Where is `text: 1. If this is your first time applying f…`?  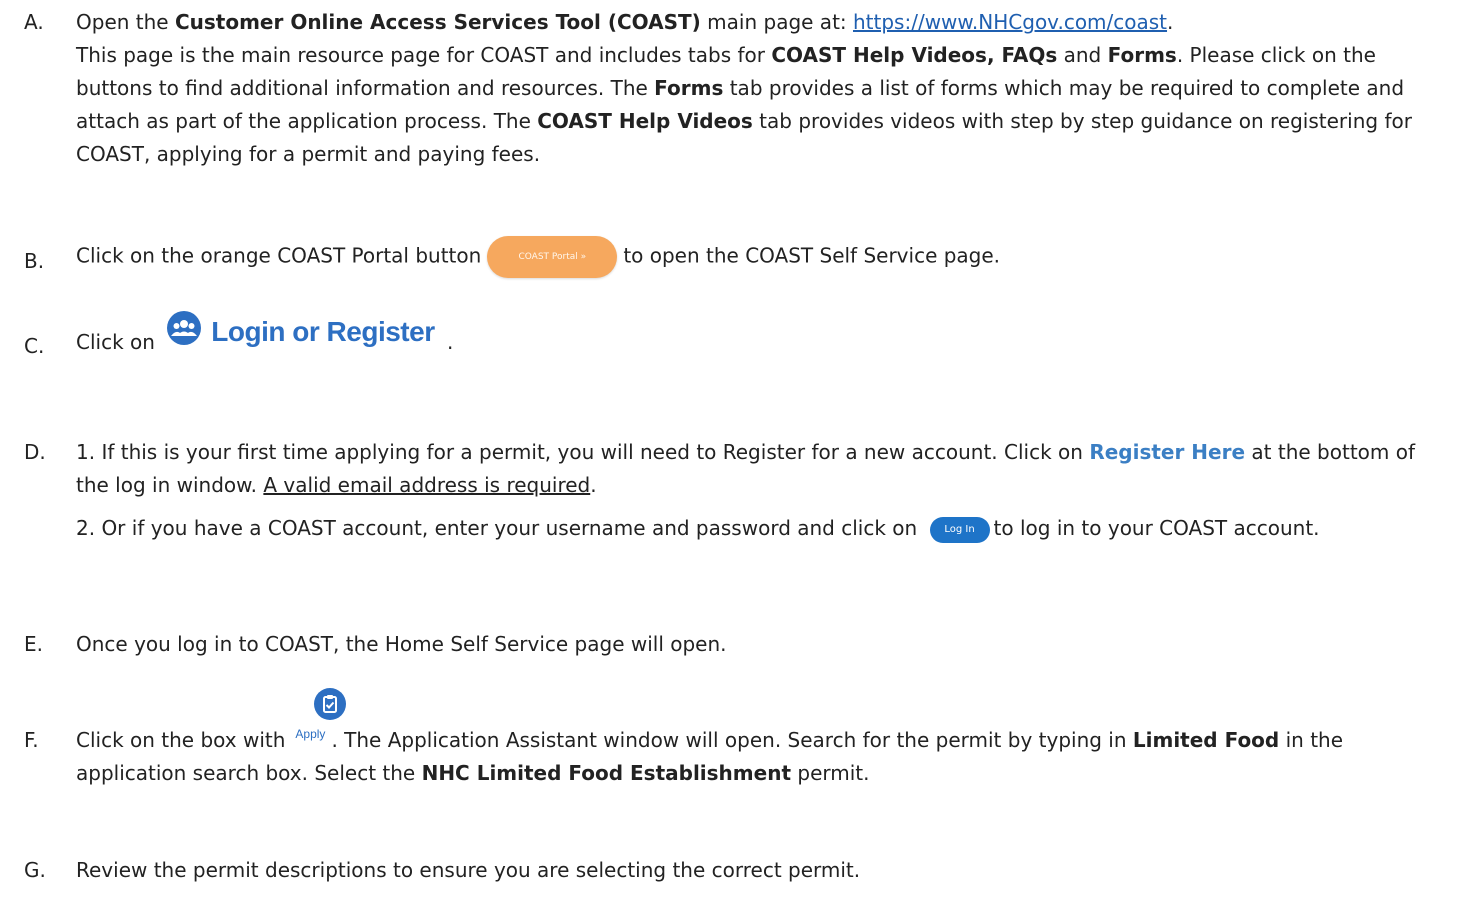 text: 1. If this is your first time applying f… is located at coordinates (583, 452).